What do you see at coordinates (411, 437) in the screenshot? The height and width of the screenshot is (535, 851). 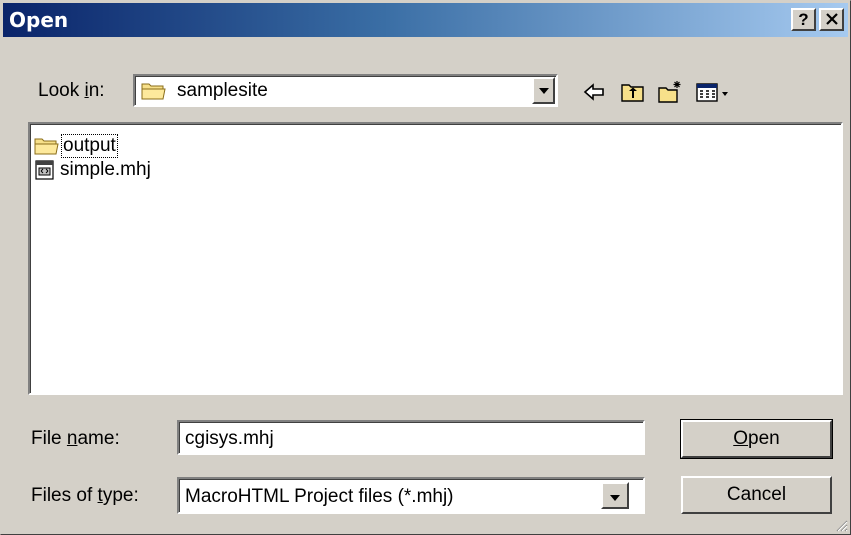 I see `file-name-input: cgisys.mhj` at bounding box center [411, 437].